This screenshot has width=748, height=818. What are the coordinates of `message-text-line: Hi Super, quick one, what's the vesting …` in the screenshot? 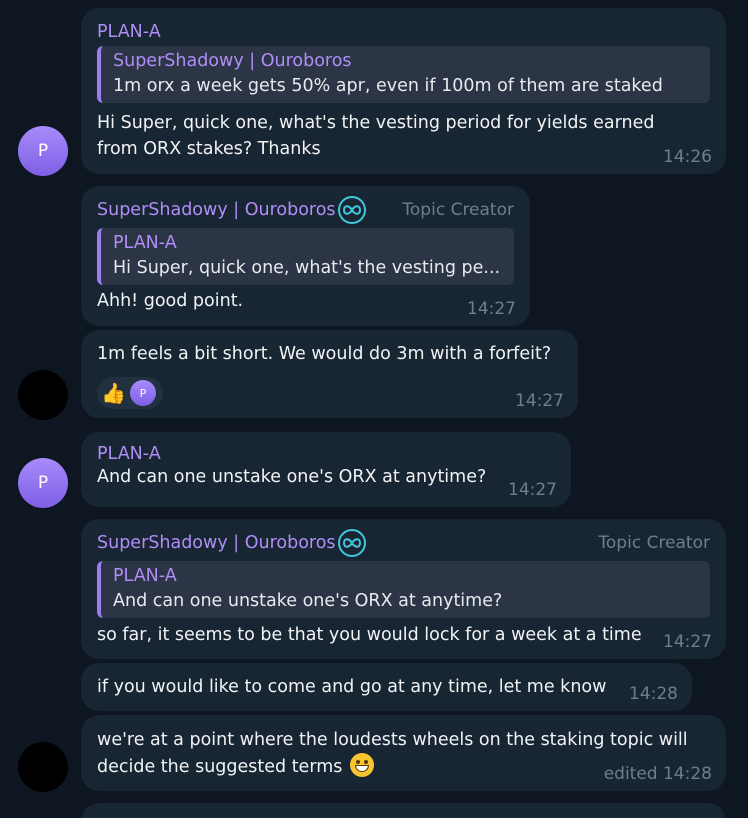 It's located at (376, 123).